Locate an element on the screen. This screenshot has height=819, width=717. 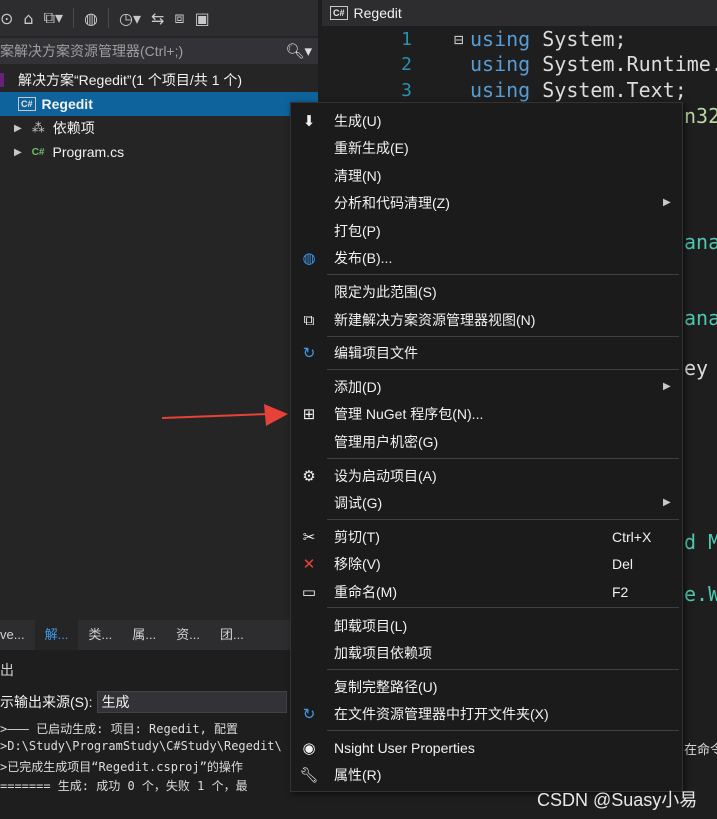
nuget-icon: ⊞ is located at coordinates (309, 413).